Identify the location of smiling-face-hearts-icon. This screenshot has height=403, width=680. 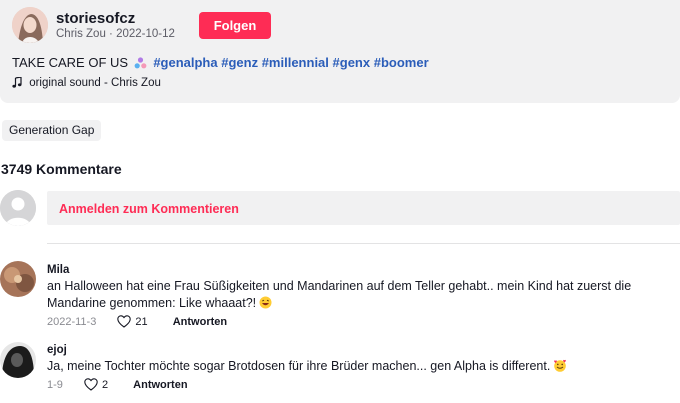
(560, 368).